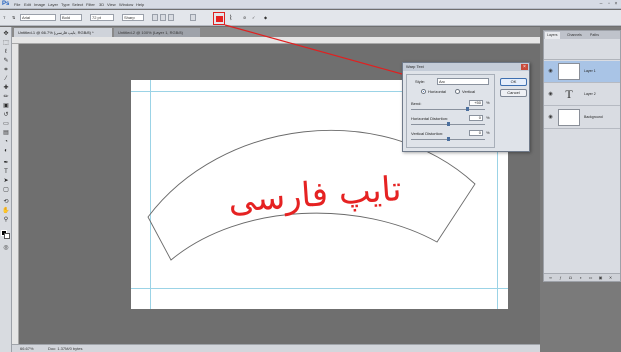 The image size is (621, 352). What do you see at coordinates (90, 4) in the screenshot?
I see `menu-filter: Filter` at bounding box center [90, 4].